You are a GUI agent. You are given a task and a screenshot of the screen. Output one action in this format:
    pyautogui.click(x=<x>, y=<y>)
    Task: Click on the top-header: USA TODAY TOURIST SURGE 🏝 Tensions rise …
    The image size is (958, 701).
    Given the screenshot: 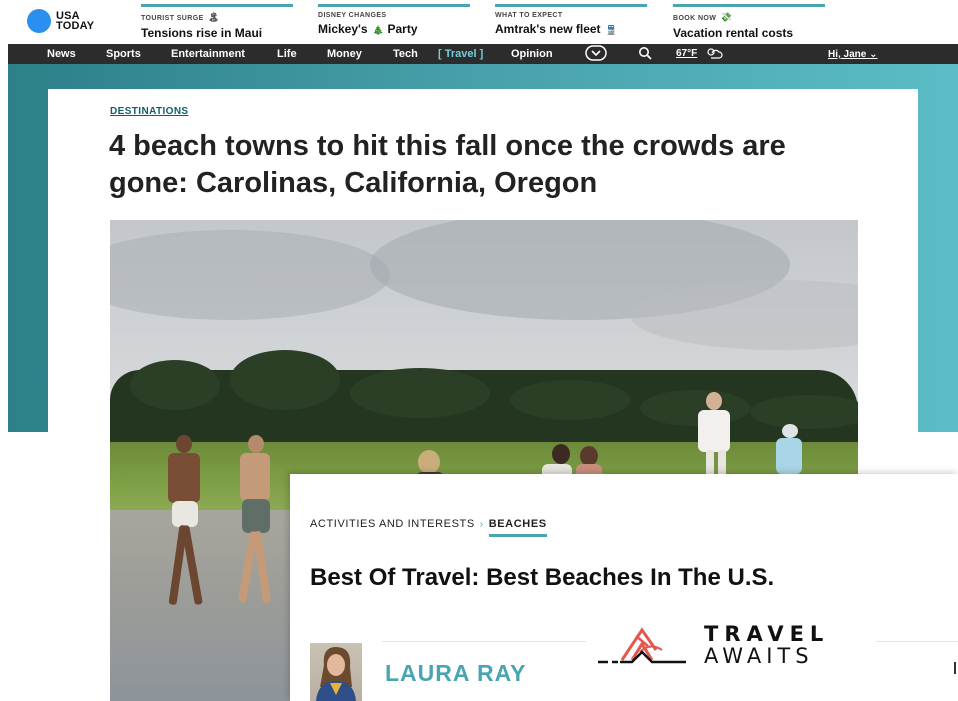 What is the action you would take?
    pyautogui.click(x=479, y=22)
    